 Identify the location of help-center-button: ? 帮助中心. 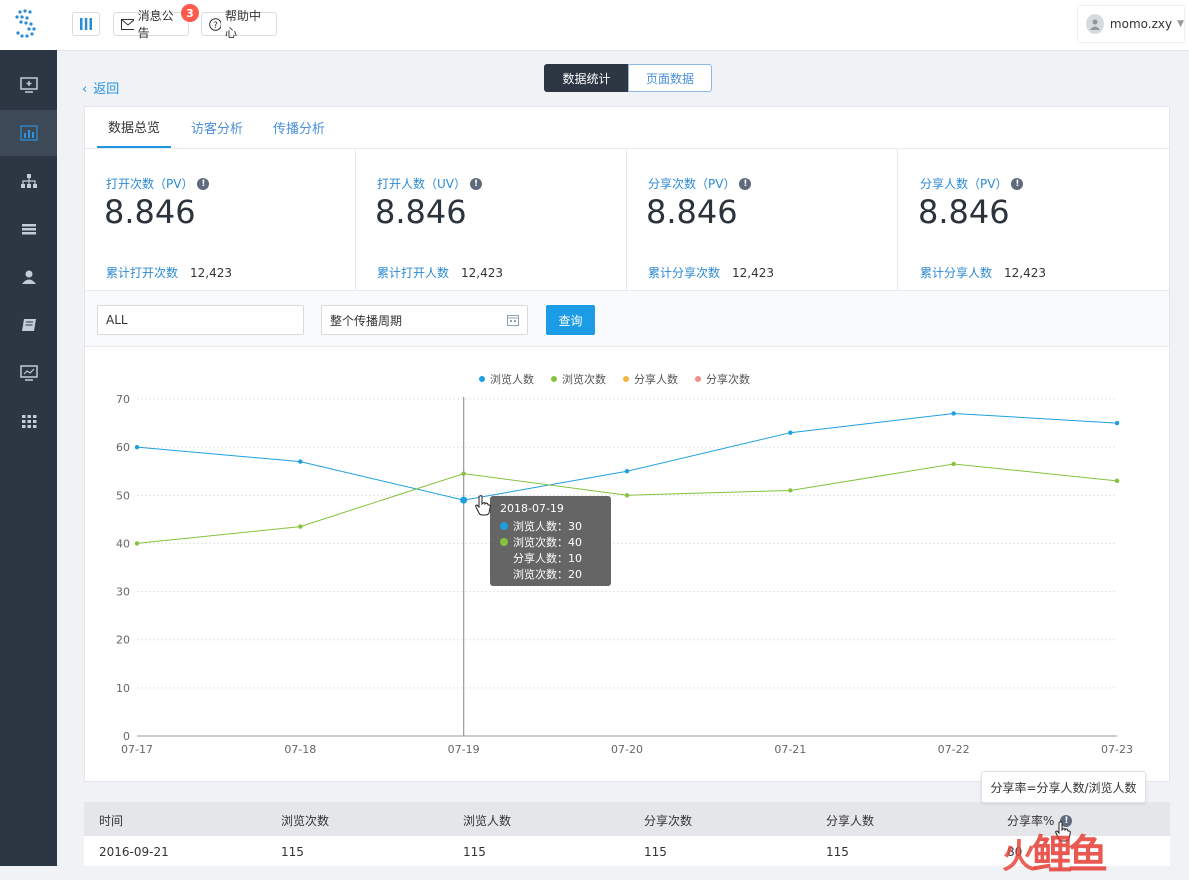
(239, 24).